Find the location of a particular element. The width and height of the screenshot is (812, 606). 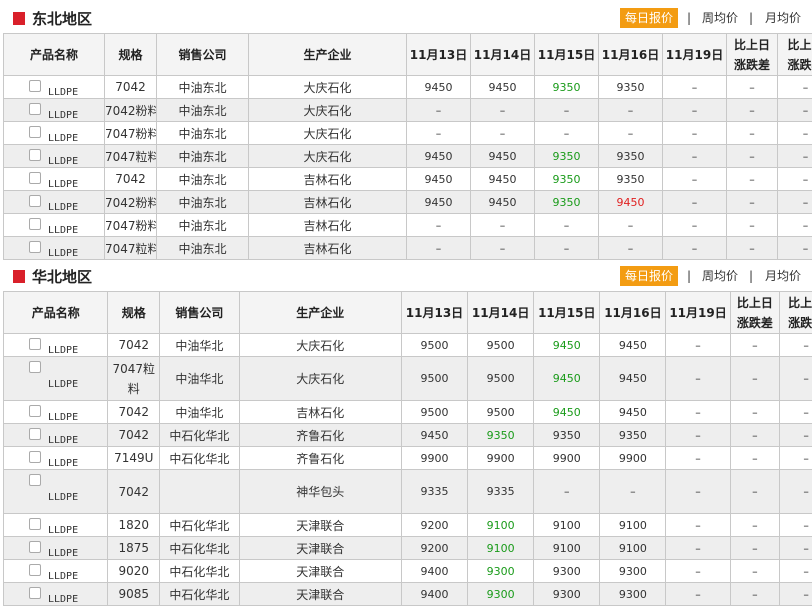

table-row: LLDPE7042中油东北吉林石化9450945093509350––– is located at coordinates (408, 179).